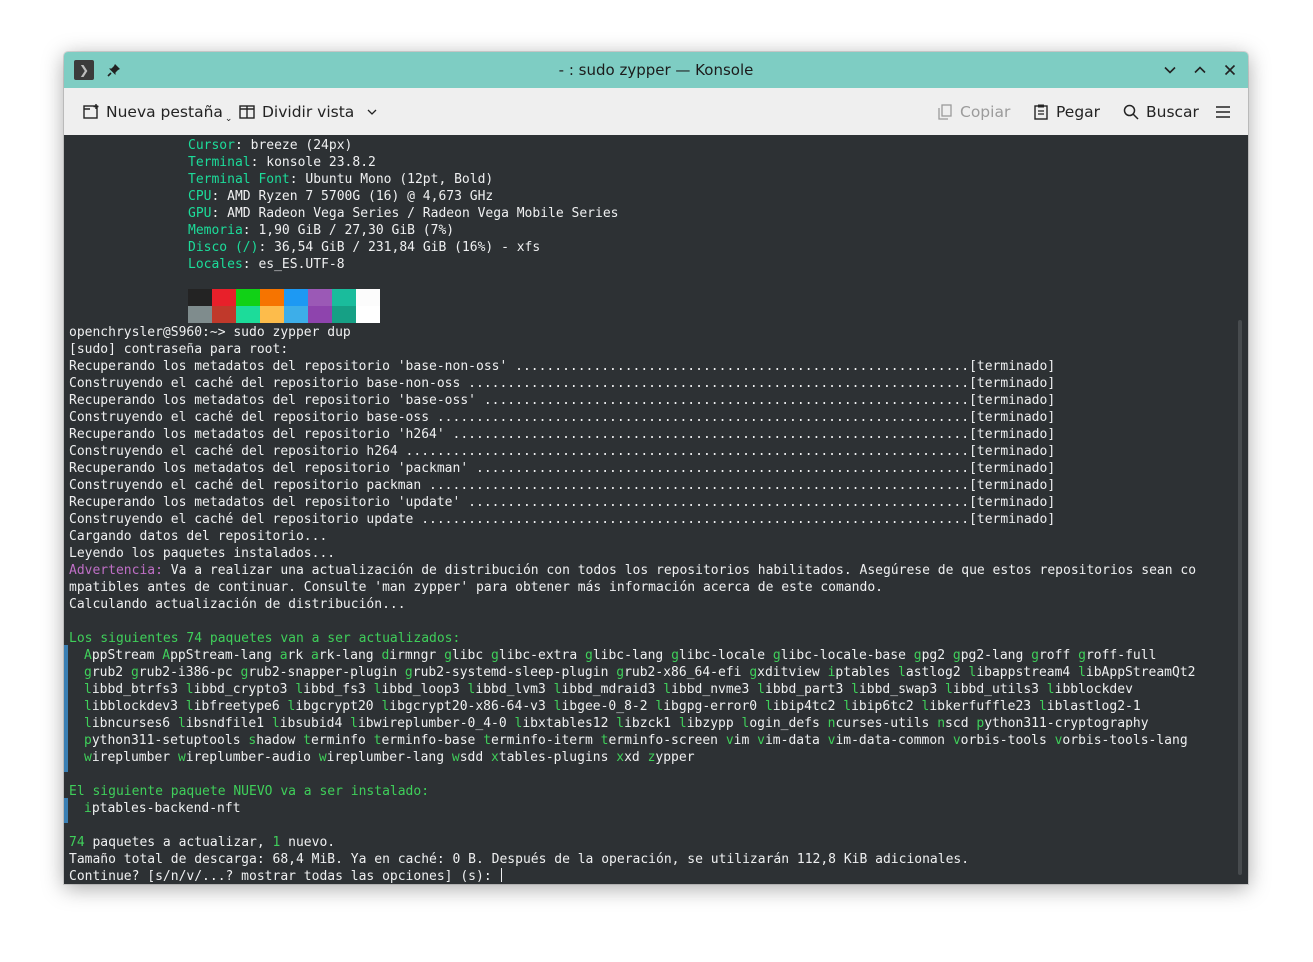 This screenshot has height=962, width=1313. Describe the element at coordinates (319, 672) in the screenshot. I see `package-name: grub2-snapper-plugin` at that location.